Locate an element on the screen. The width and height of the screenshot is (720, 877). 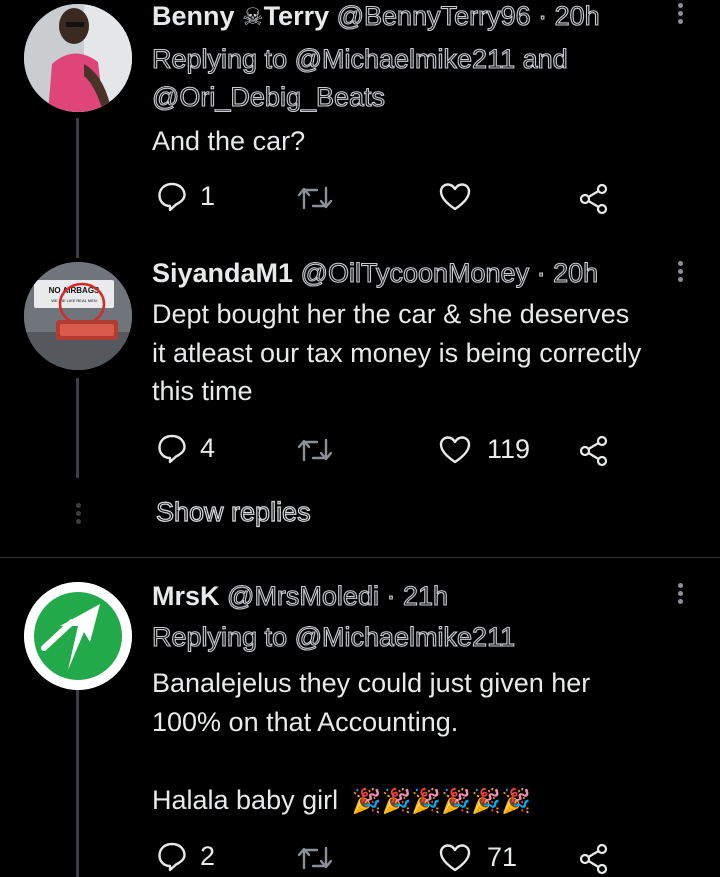
display-name-2: Terry is located at coordinates (297, 16).